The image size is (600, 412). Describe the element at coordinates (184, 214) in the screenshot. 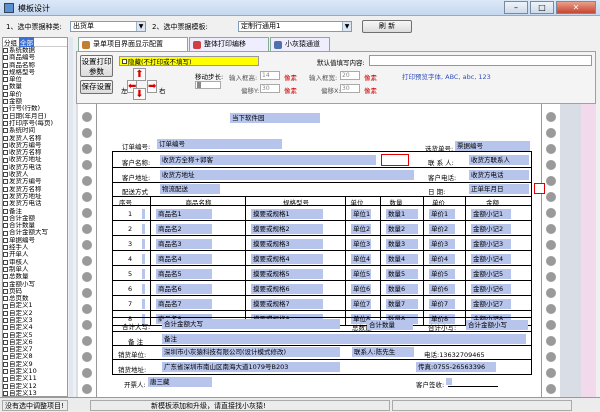

I see `table-cell: 商品名1` at that location.